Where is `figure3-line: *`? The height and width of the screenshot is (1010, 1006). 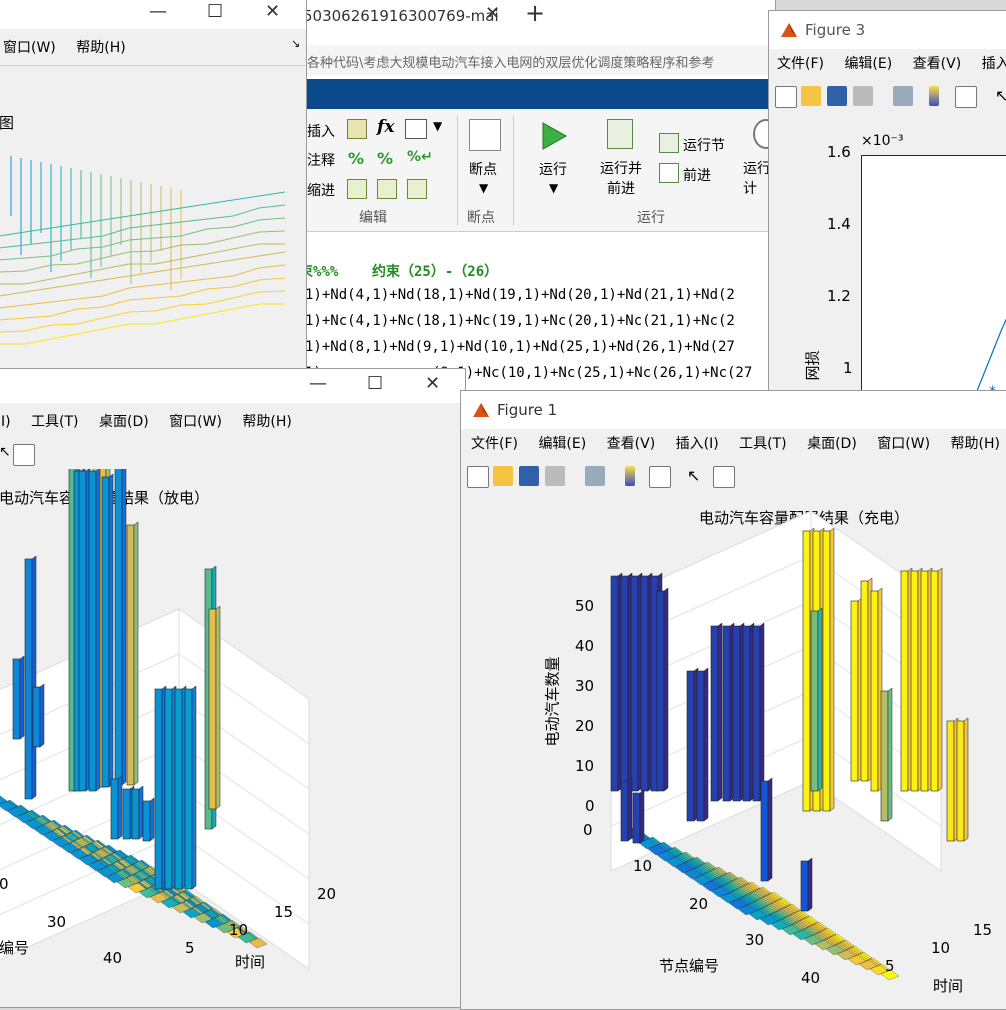
figure3-line: * is located at coordinates (987, 363).